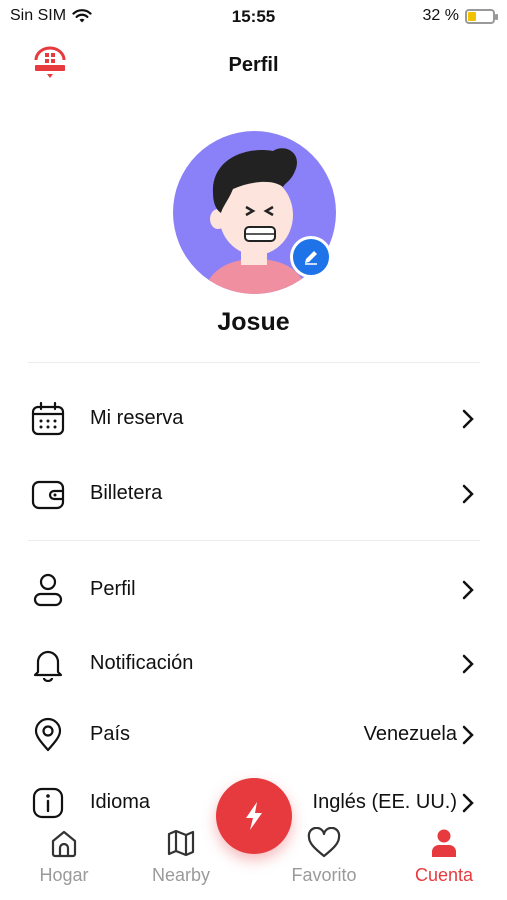 Image resolution: width=507 pixels, height=900 pixels. Describe the element at coordinates (48, 590) in the screenshot. I see `user-icon` at that location.